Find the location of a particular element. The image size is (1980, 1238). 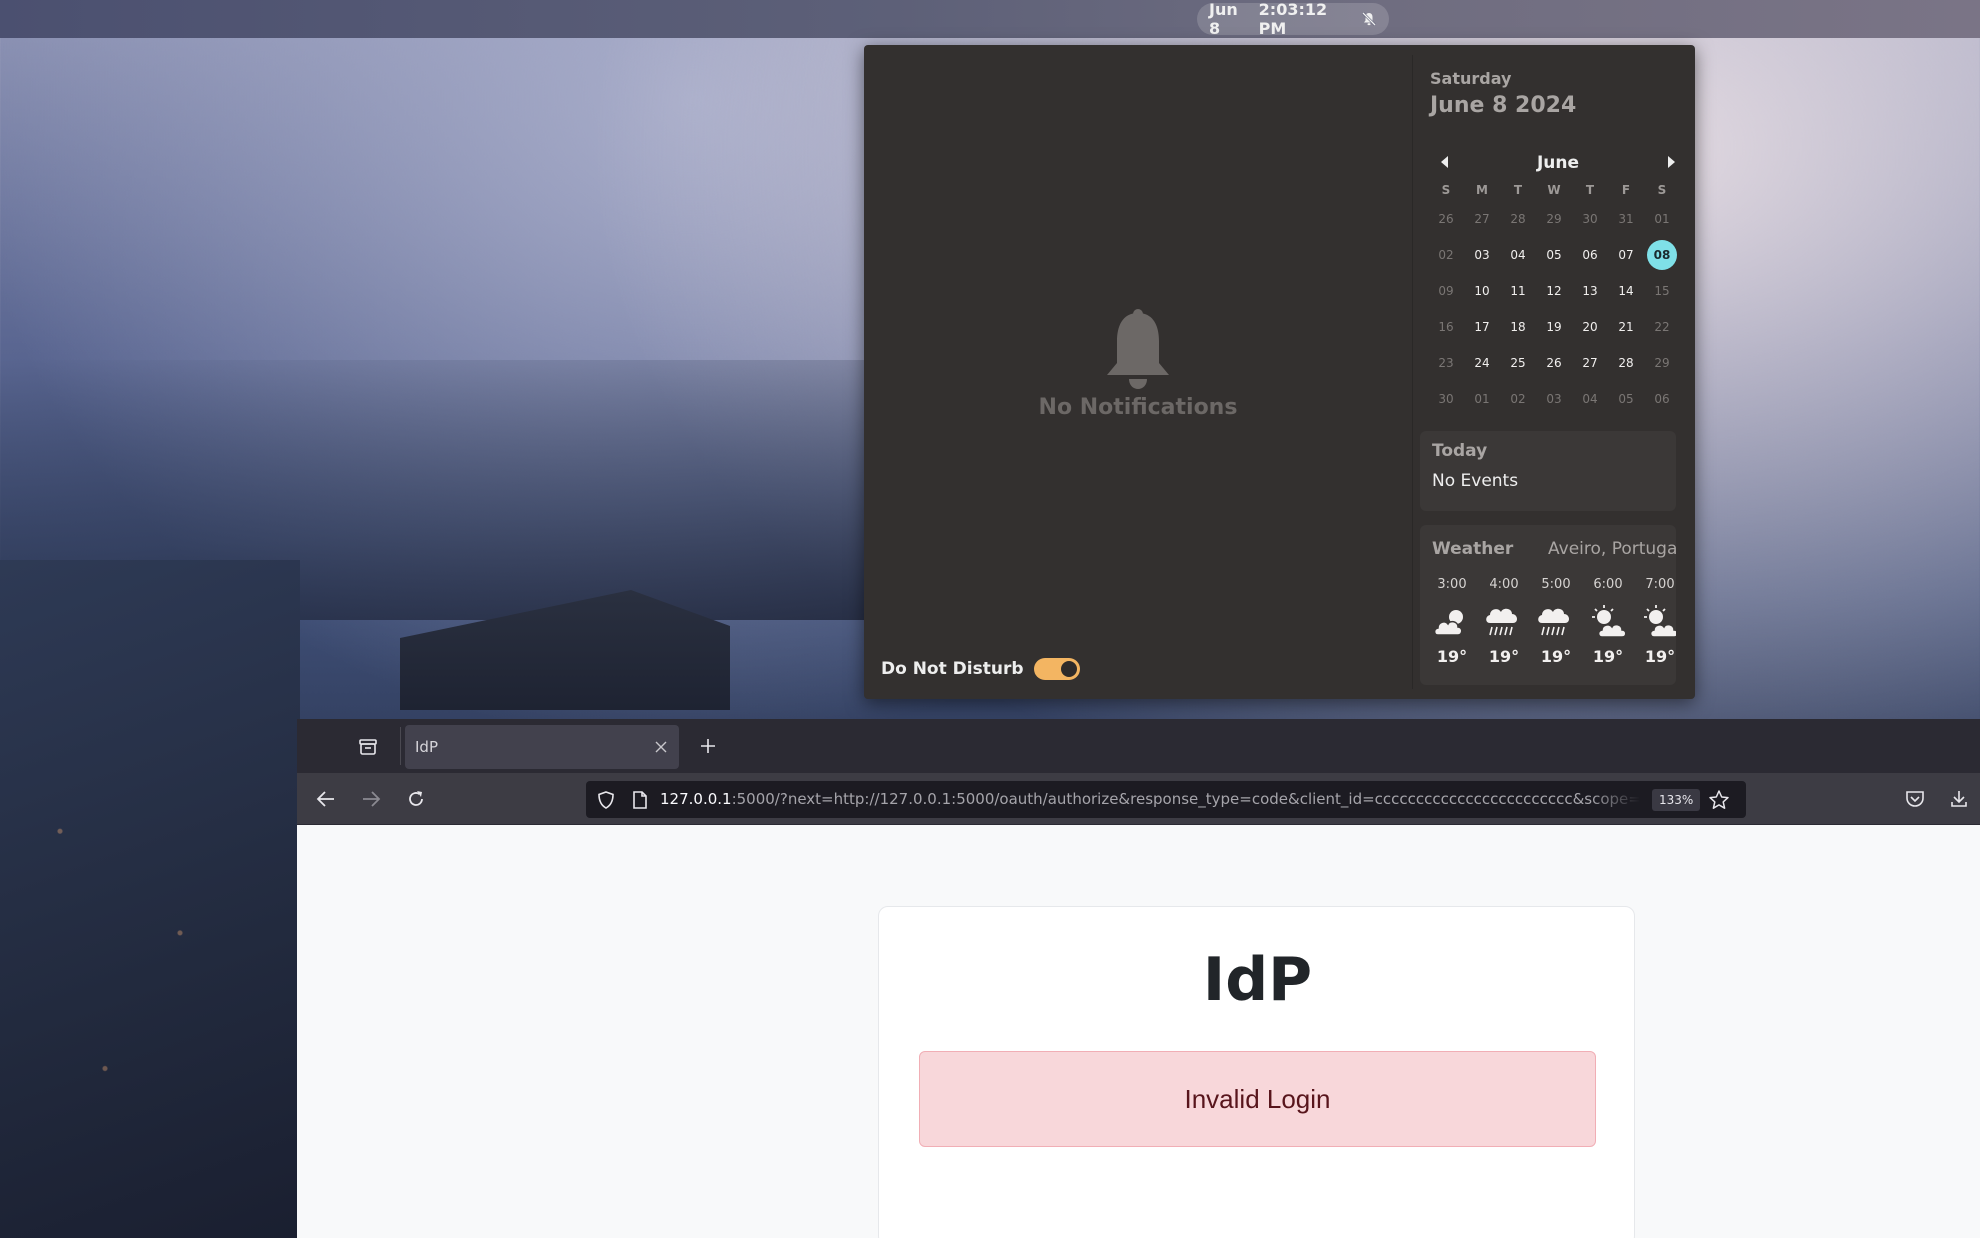

weekday-label: Saturday is located at coordinates (1470, 78).